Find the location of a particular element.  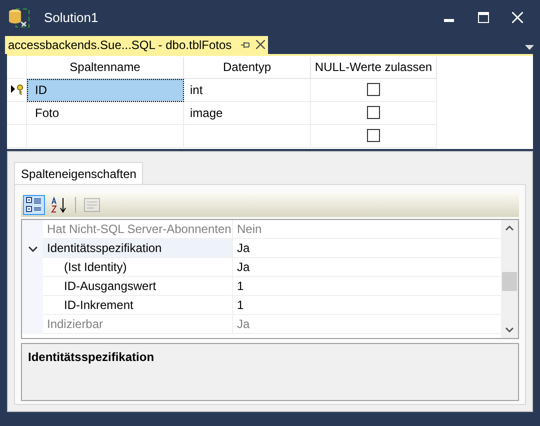

property-name: ID-Ausgangswert is located at coordinates (138, 286).